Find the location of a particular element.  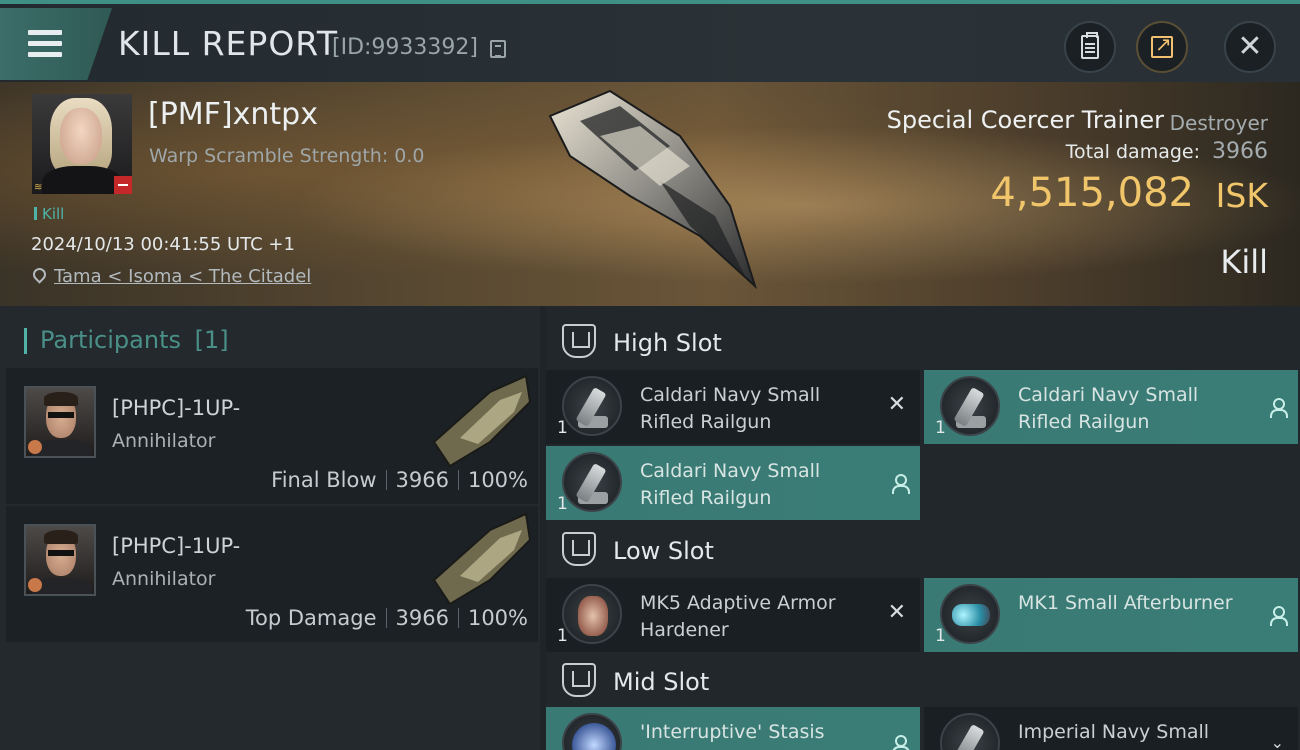

page-title: KILL REPORT is located at coordinates (228, 43).